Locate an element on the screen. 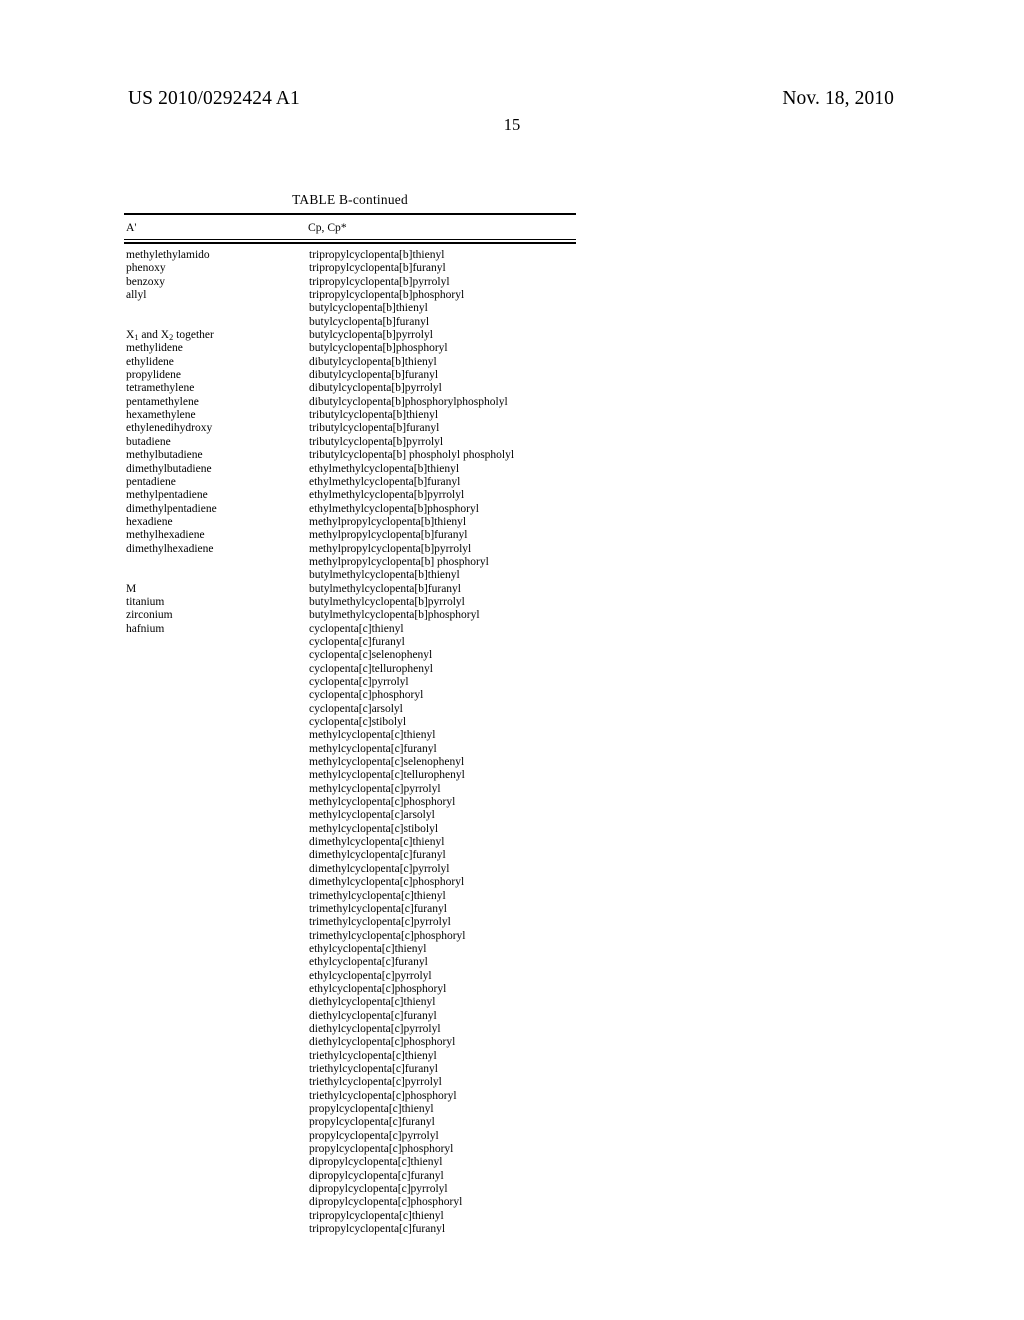 This screenshot has height=1320, width=1024. table-row: triethylcyclopenta[c]furanyl is located at coordinates (350, 1069).